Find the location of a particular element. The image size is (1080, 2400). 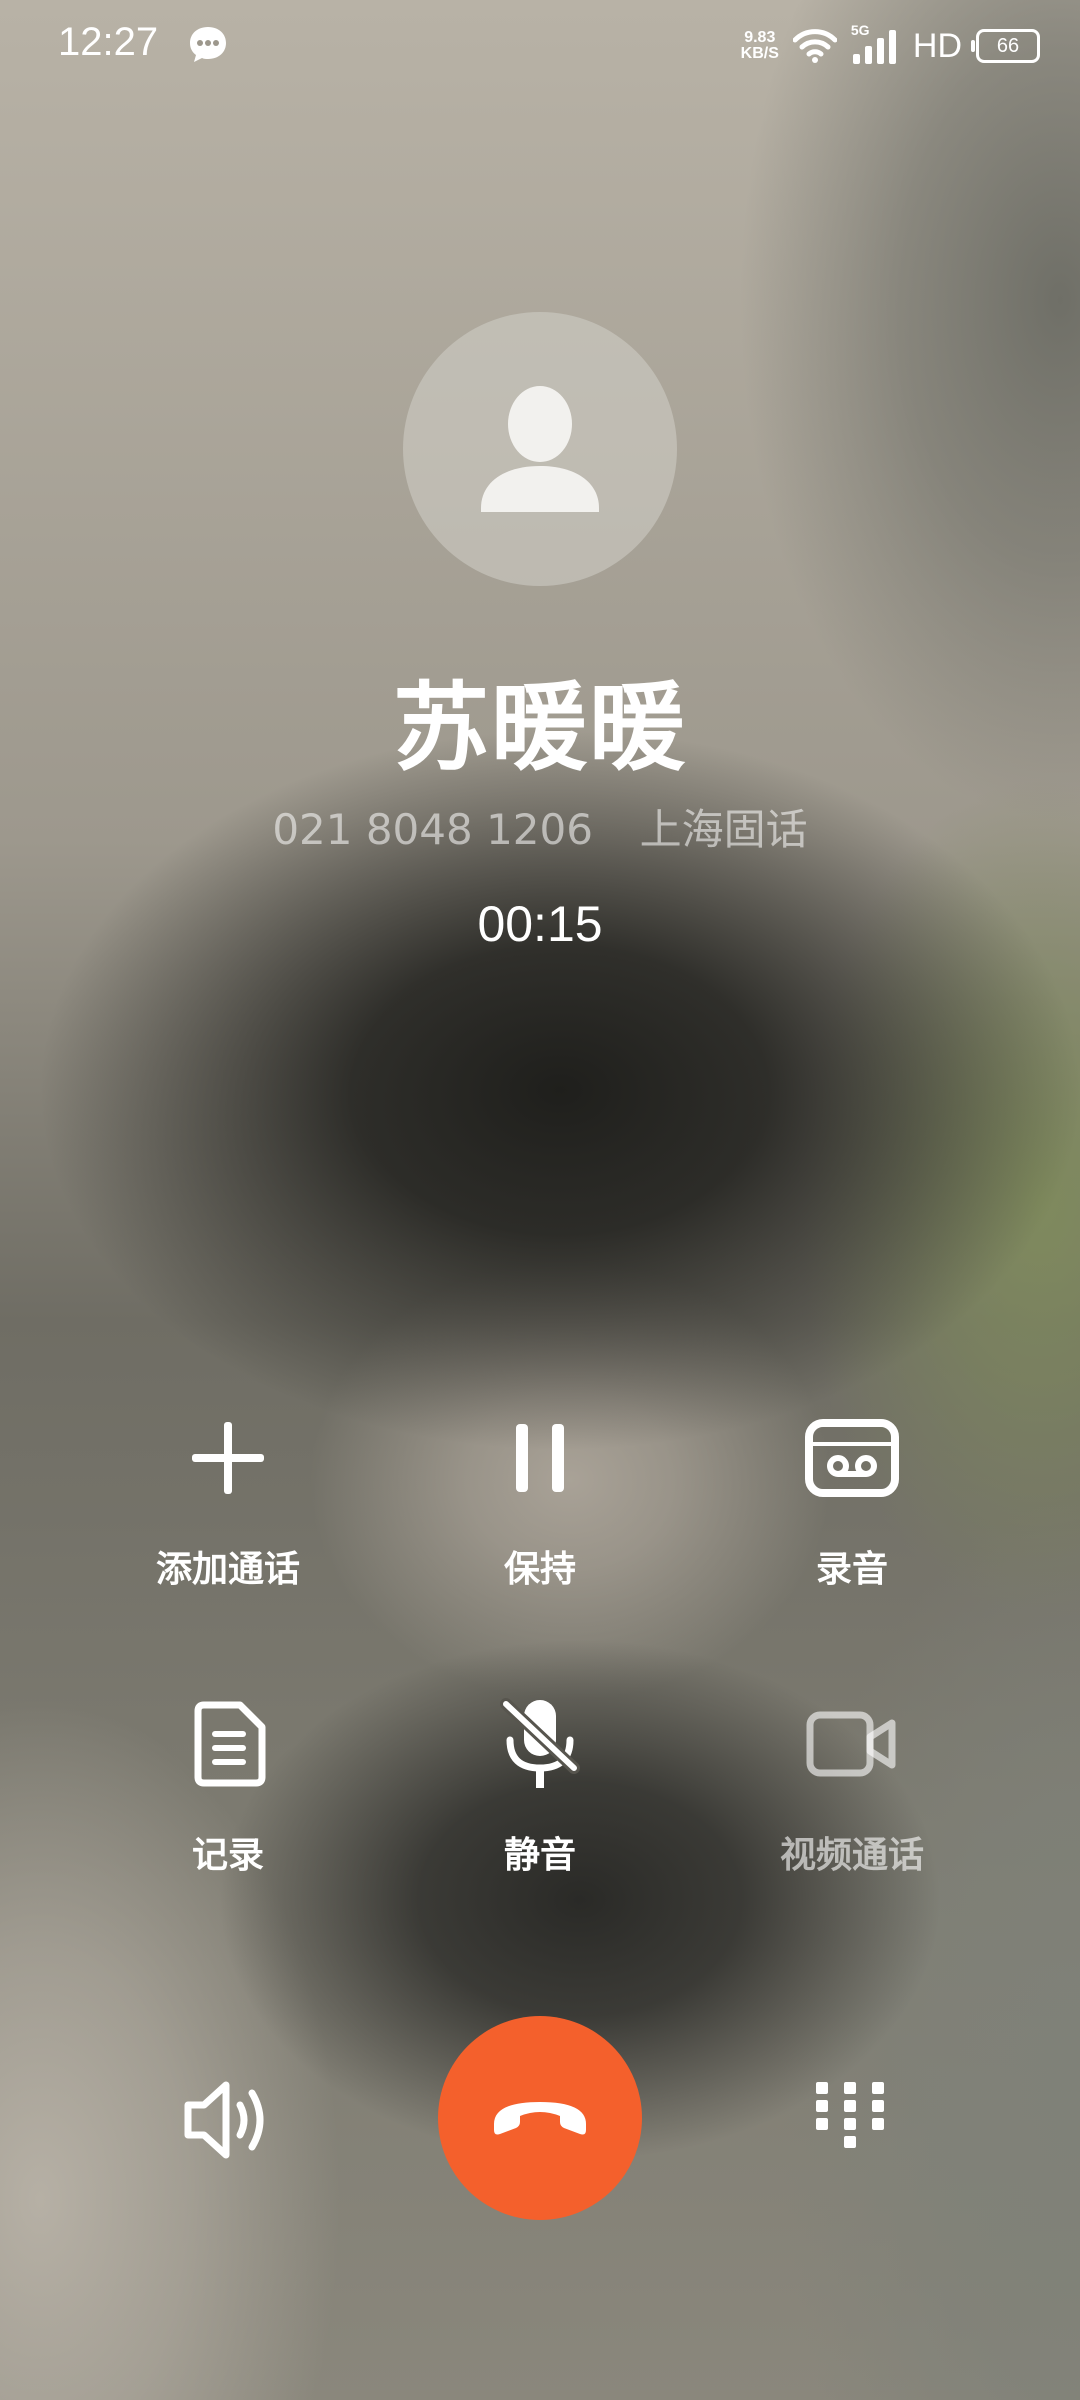

network-type: 5G is located at coordinates (860, 30).